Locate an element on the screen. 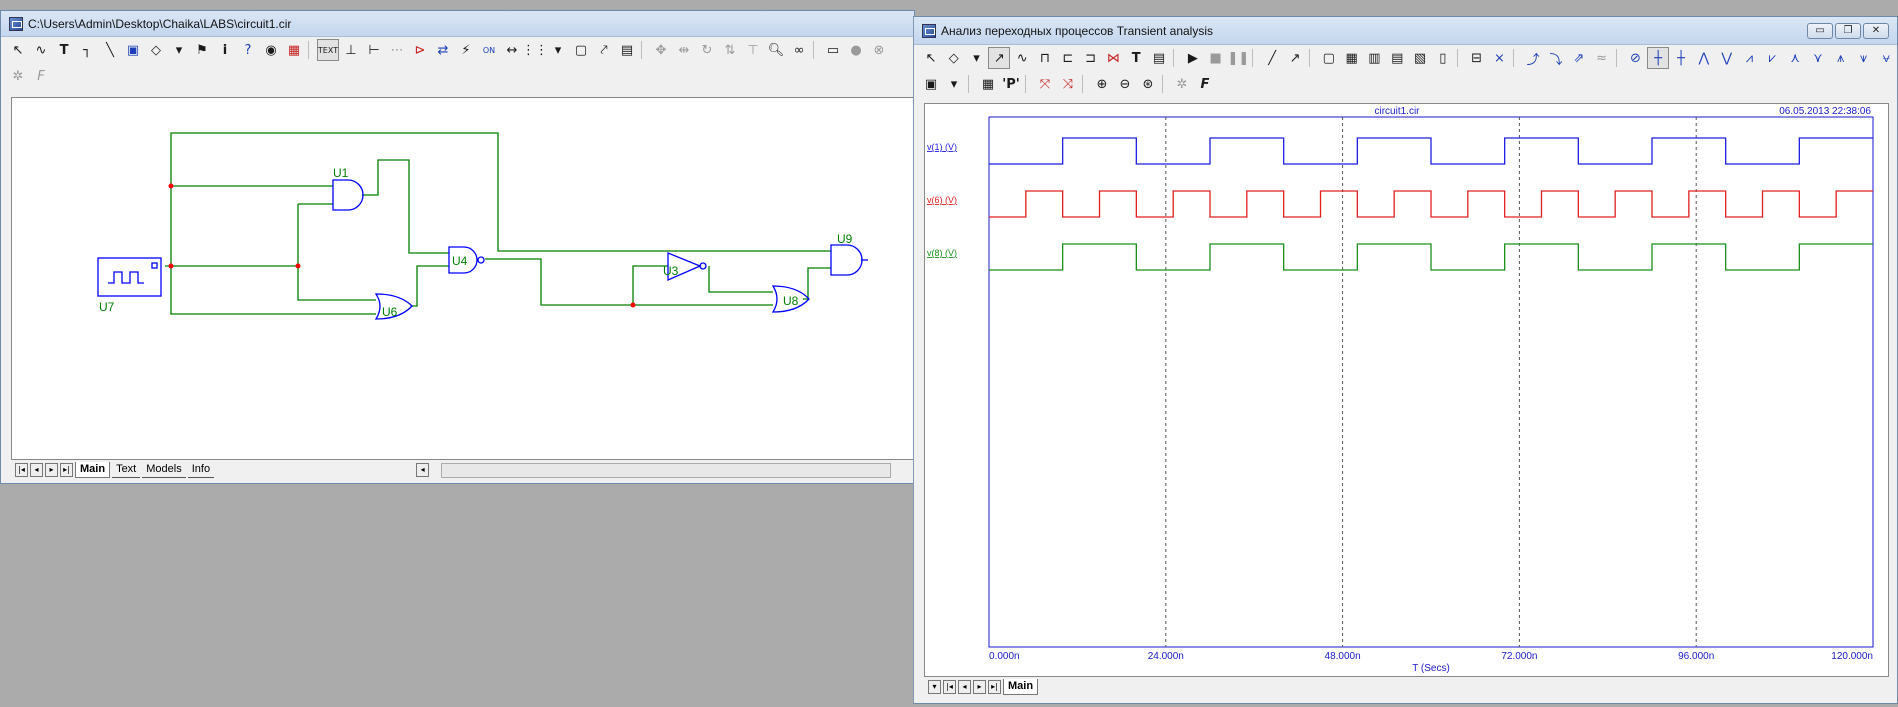  x-scale-icon: ⤧ is located at coordinates (1045, 84).